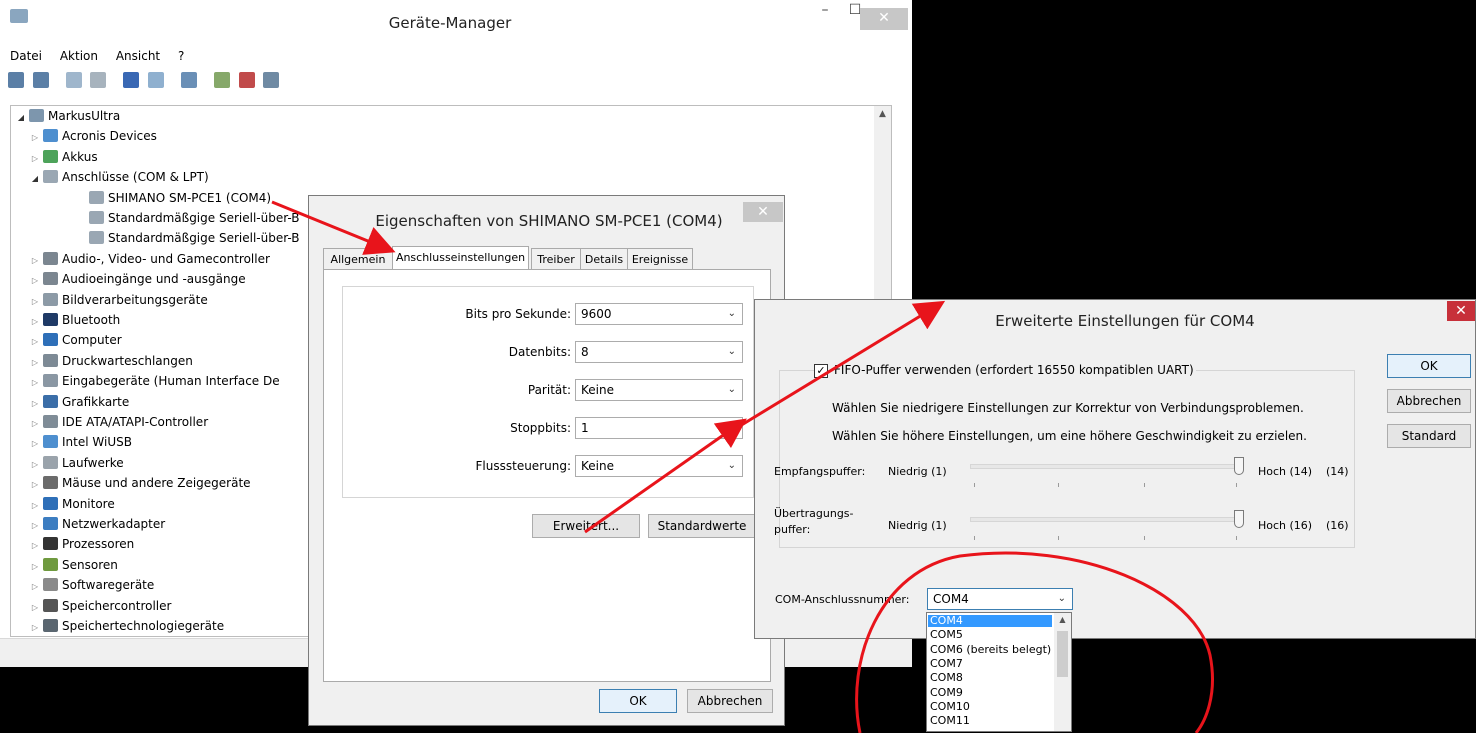 The image size is (1476, 733). I want to click on update-driver-icon, so click(221, 80).